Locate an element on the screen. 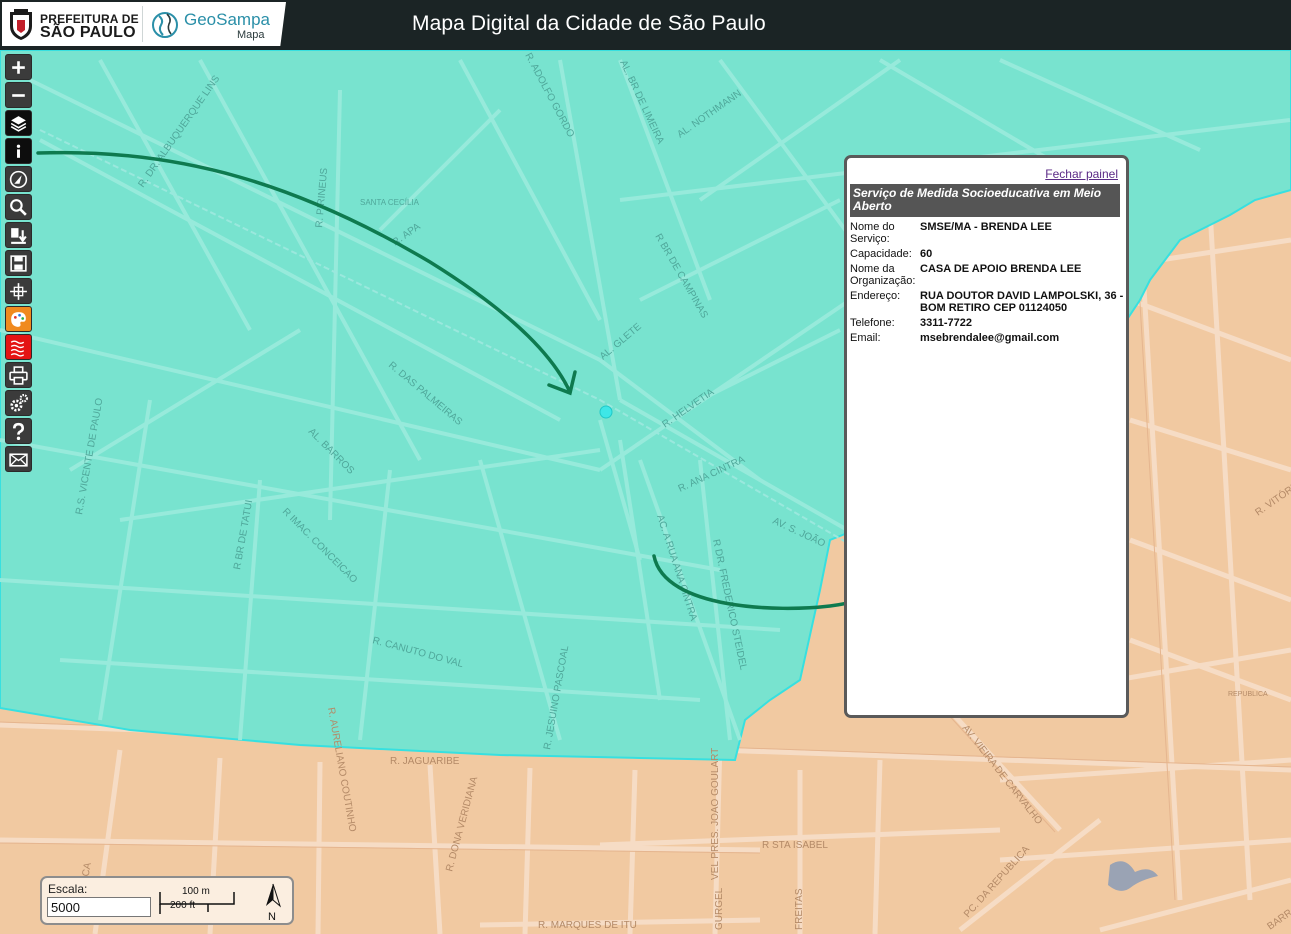  street-label: R STA ISABEL is located at coordinates (795, 845).